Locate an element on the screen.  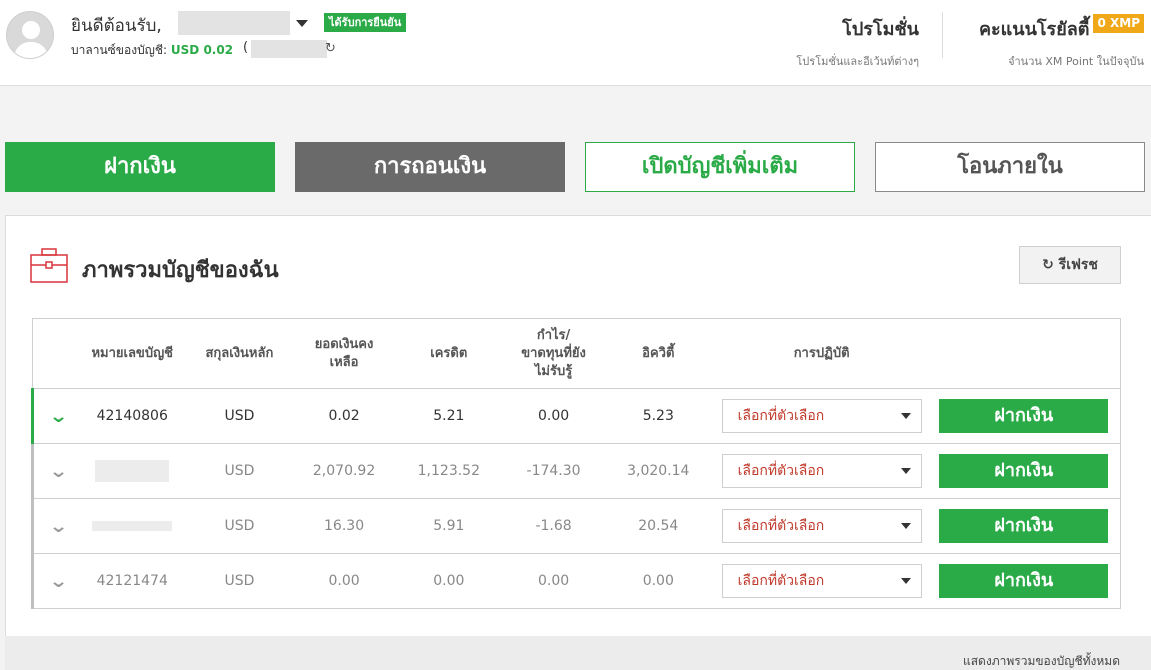
header-divider is located at coordinates (942, 35).